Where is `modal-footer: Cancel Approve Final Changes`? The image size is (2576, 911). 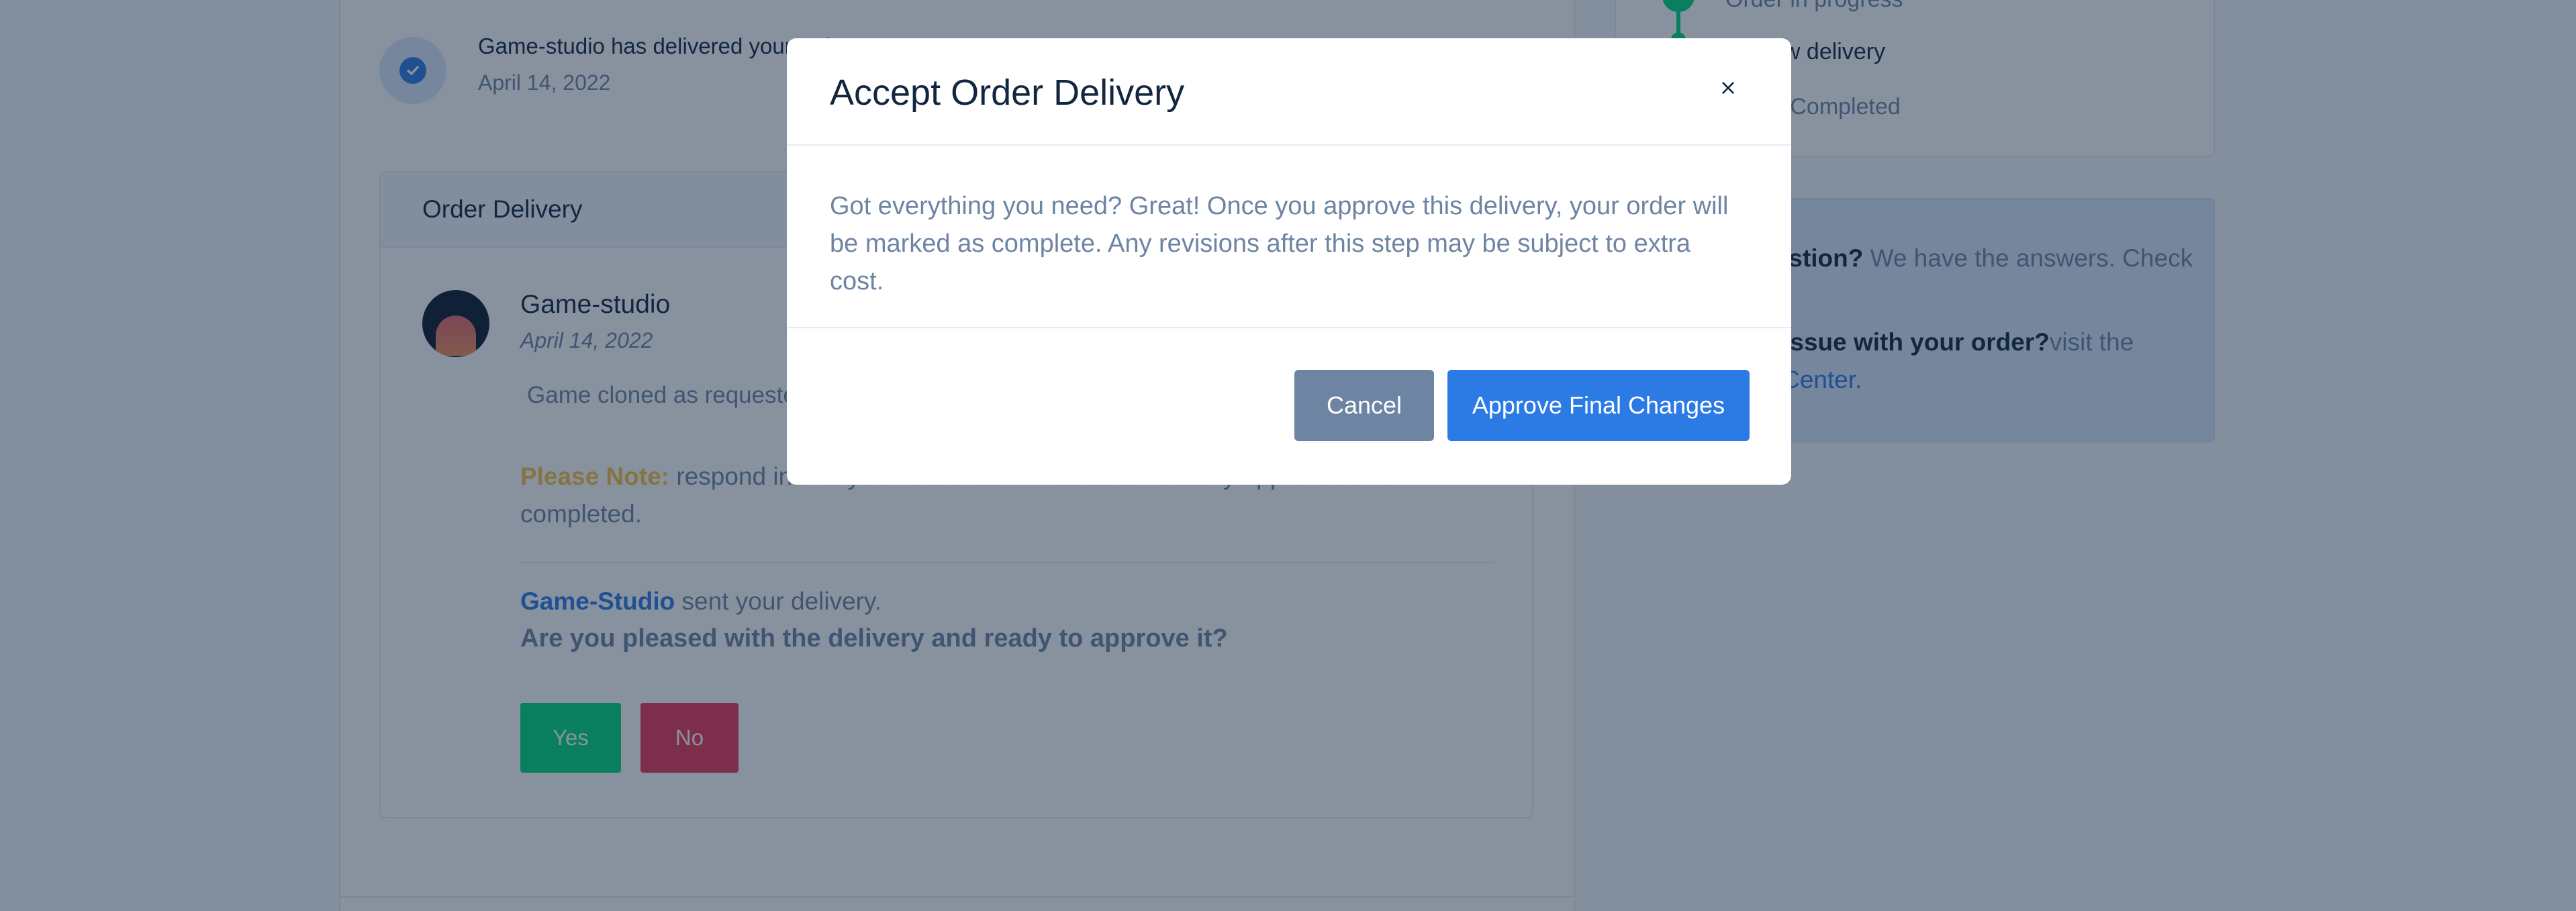 modal-footer: Cancel Approve Final Changes is located at coordinates (1289, 406).